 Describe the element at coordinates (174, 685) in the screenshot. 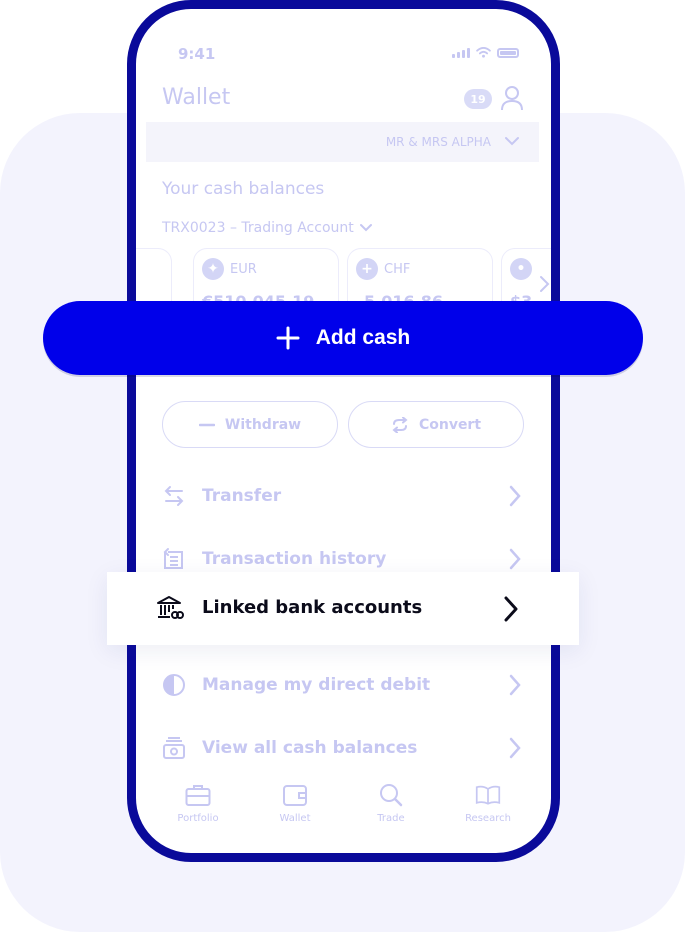

I see `direct-debit-icon` at that location.